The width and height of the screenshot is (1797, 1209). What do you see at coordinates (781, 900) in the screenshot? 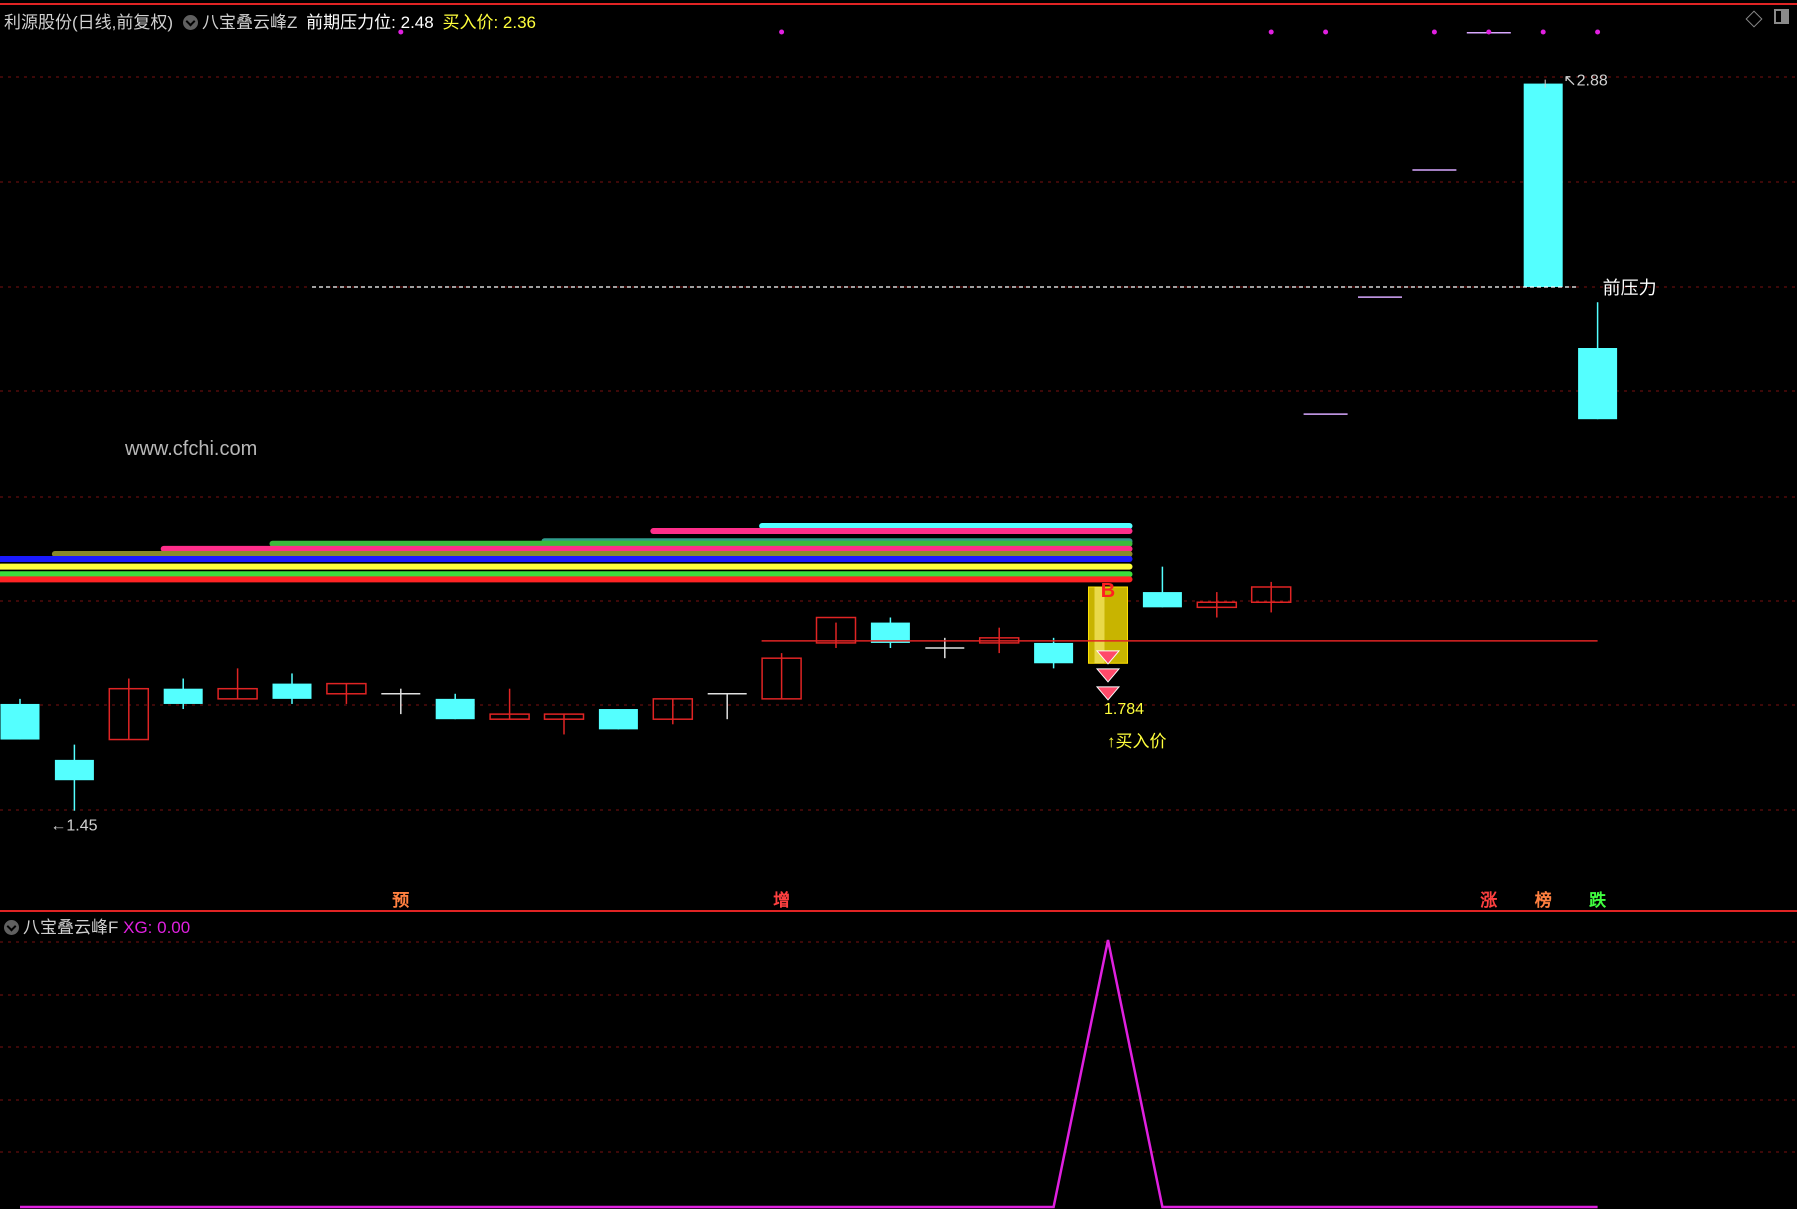
I see `event-tag: 增` at bounding box center [781, 900].